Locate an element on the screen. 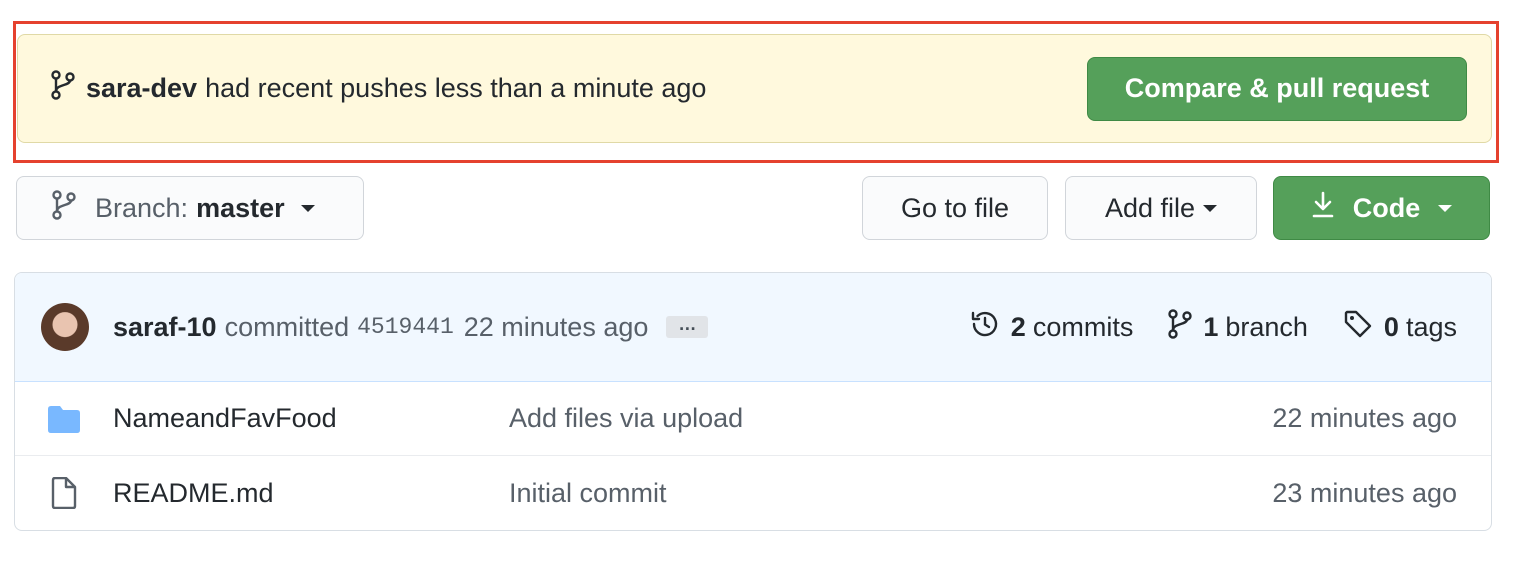 The width and height of the screenshot is (1520, 562). file-age: 22 minutes ago is located at coordinates (1364, 418).